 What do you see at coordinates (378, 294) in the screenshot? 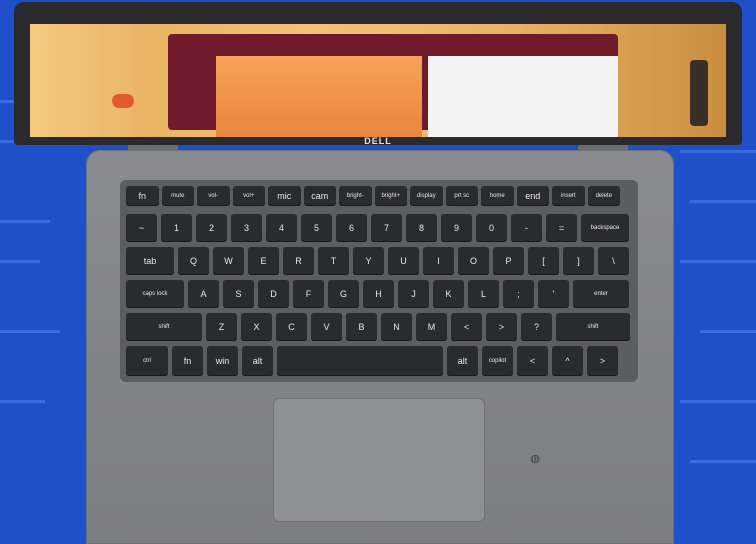
I see `key-home_row-6: H` at bounding box center [378, 294].